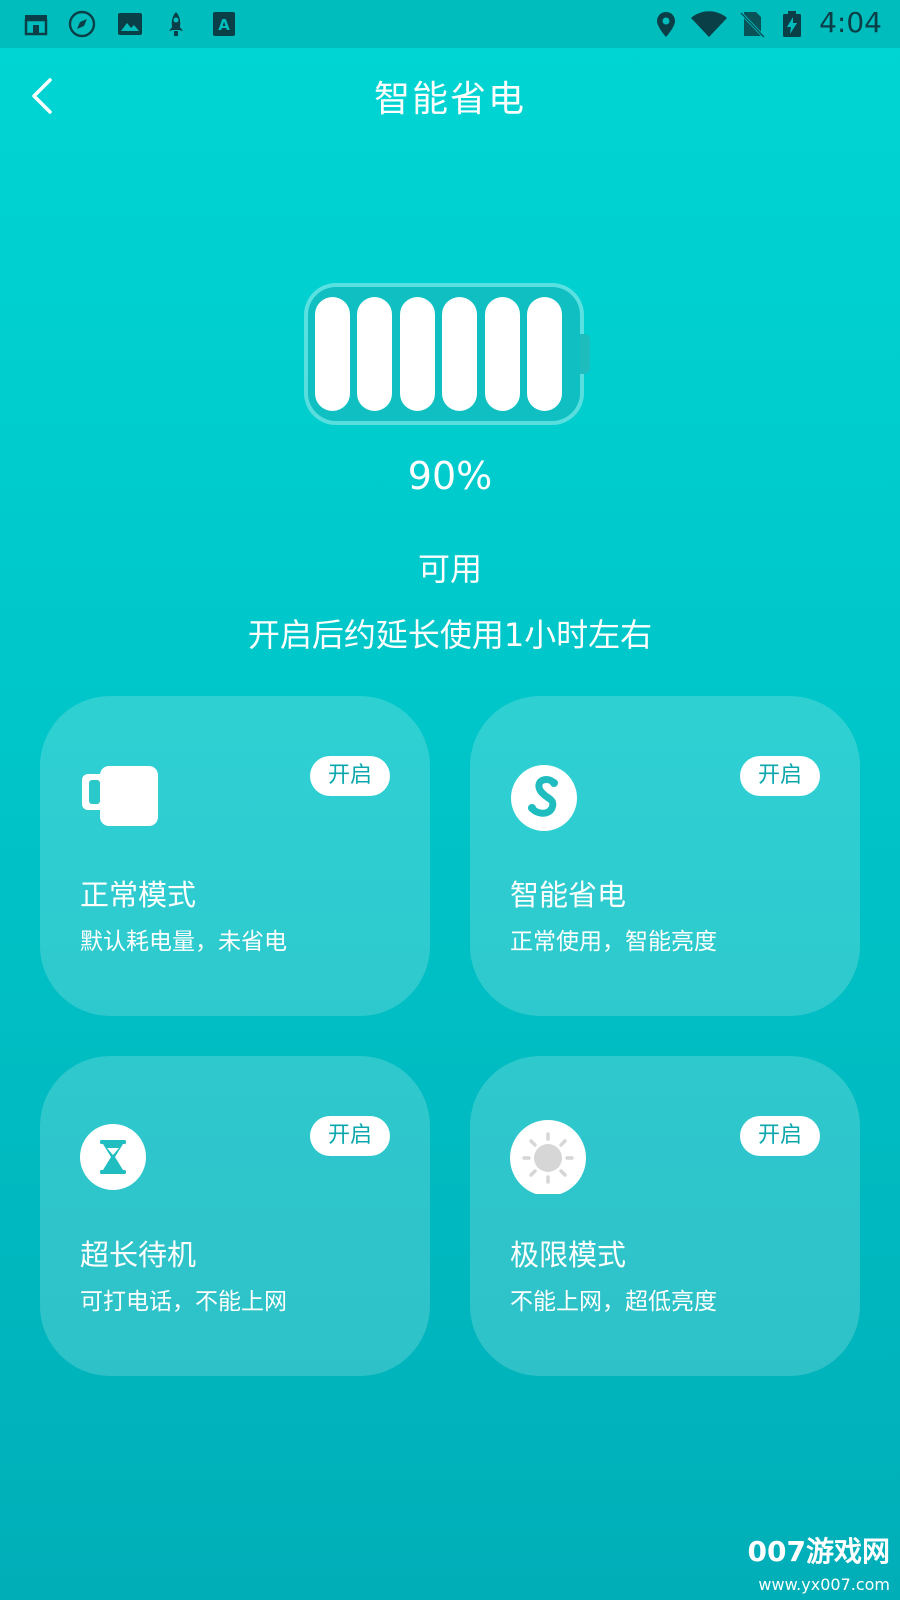 The height and width of the screenshot is (1600, 900). Describe the element at coordinates (449, 99) in the screenshot. I see `page-title: 智能省电` at that location.